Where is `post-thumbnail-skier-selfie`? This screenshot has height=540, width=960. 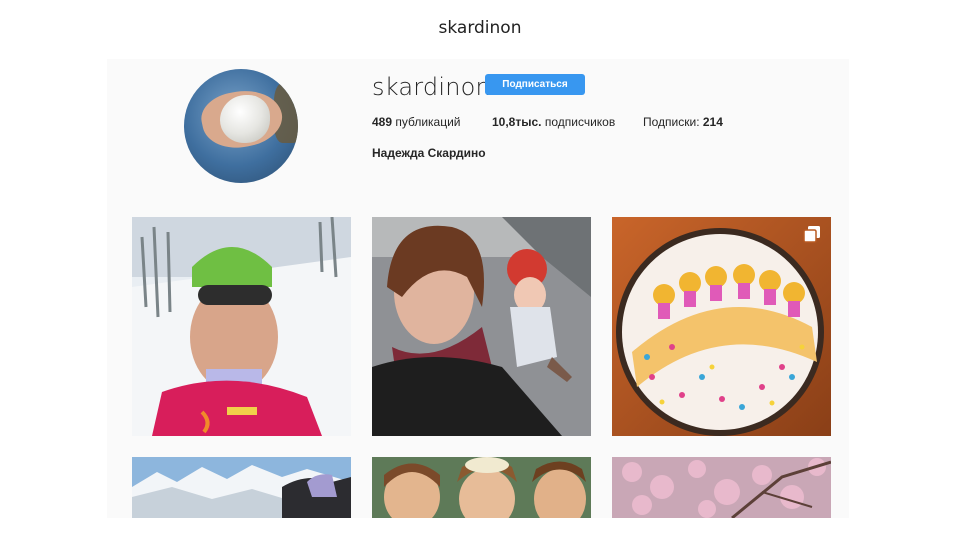
post-thumbnail-skier-selfie is located at coordinates (241, 326).